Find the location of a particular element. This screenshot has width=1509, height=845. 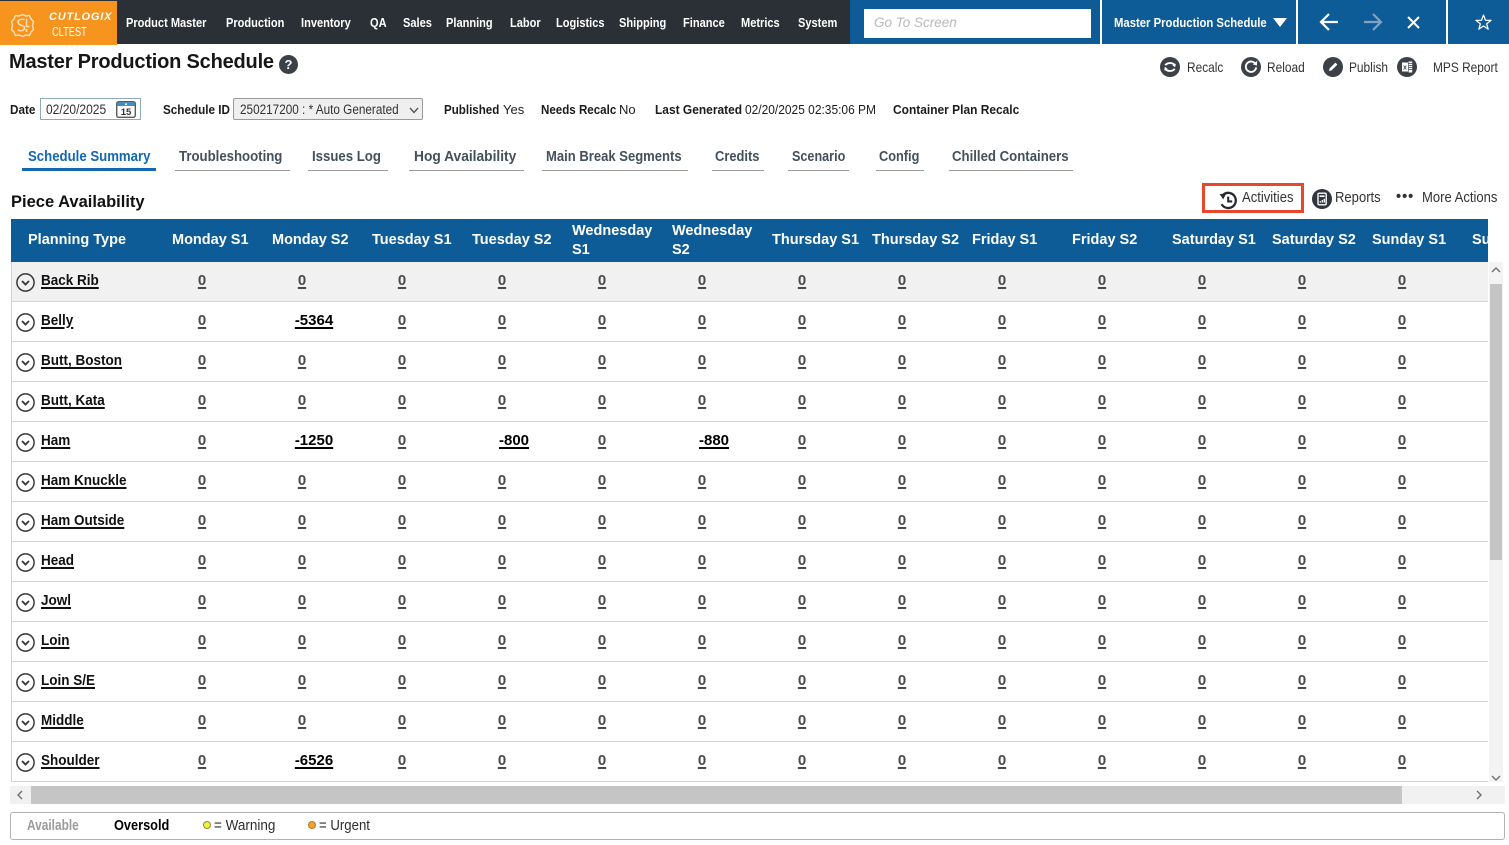

svg-text: x is located at coordinates (1405, 68).